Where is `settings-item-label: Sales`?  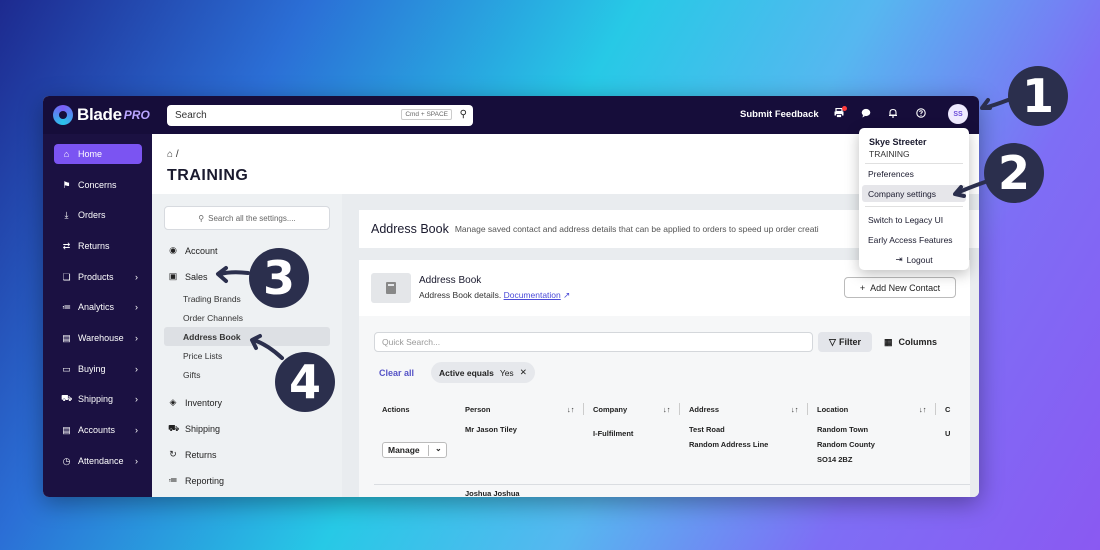 settings-item-label: Sales is located at coordinates (196, 276).